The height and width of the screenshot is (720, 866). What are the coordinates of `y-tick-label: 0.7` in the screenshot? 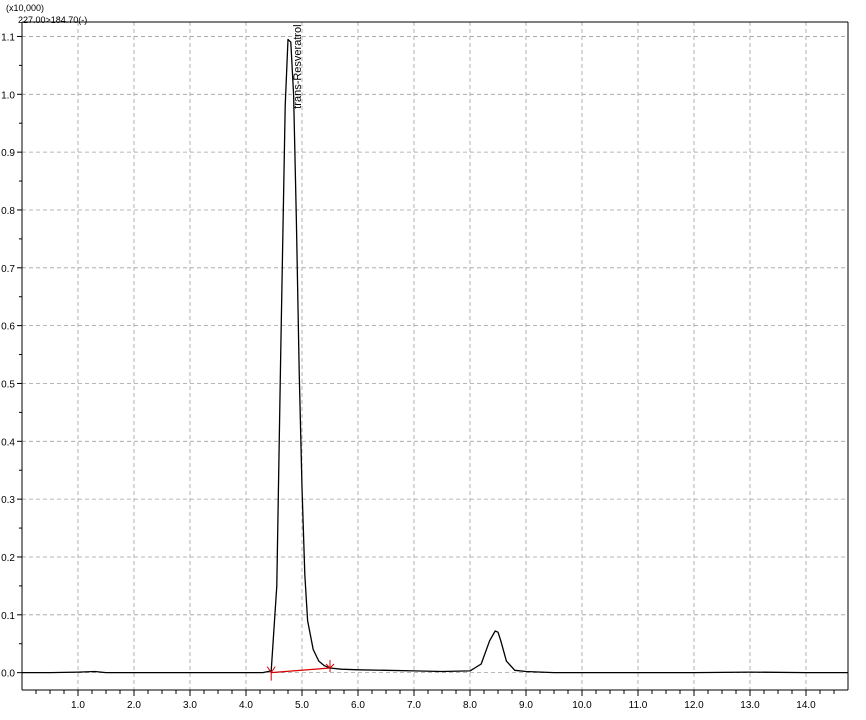 It's located at (8, 269).